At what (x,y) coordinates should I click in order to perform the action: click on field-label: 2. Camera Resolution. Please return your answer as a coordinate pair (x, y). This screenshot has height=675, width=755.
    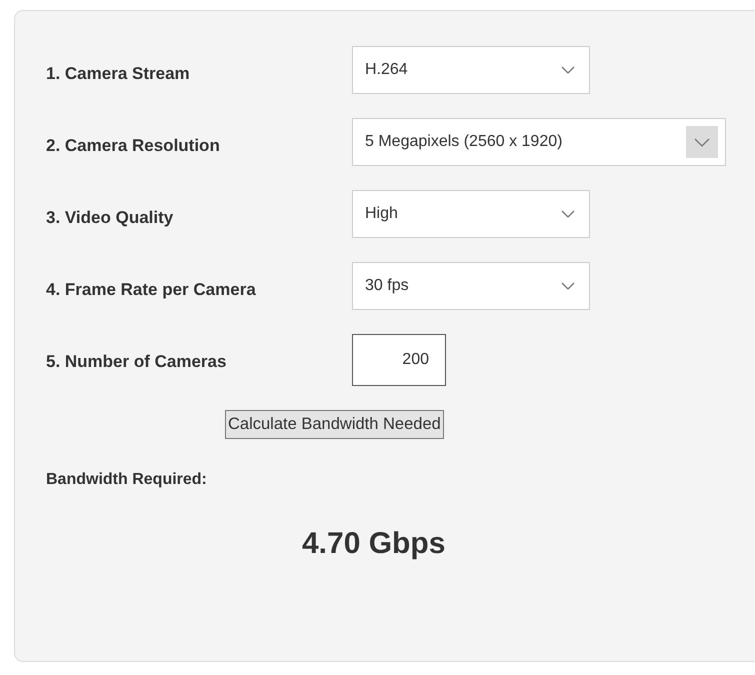
    Looking at the image, I should click on (133, 146).